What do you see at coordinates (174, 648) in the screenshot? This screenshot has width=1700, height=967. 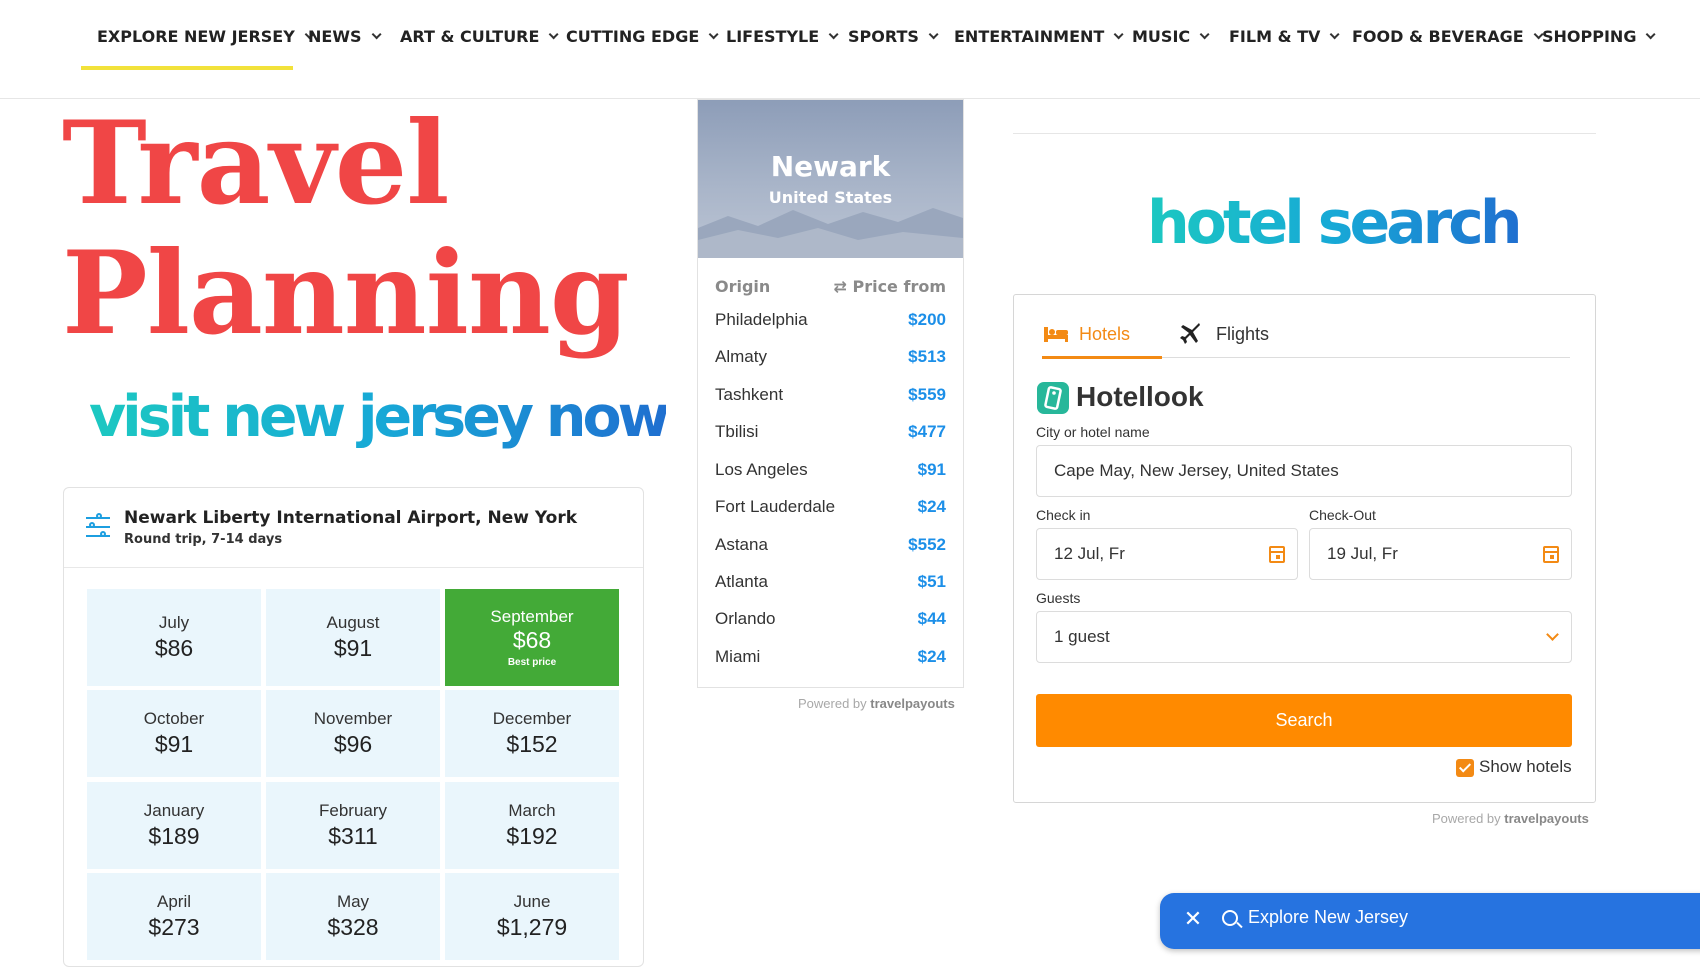 I see `month-price: $86` at bounding box center [174, 648].